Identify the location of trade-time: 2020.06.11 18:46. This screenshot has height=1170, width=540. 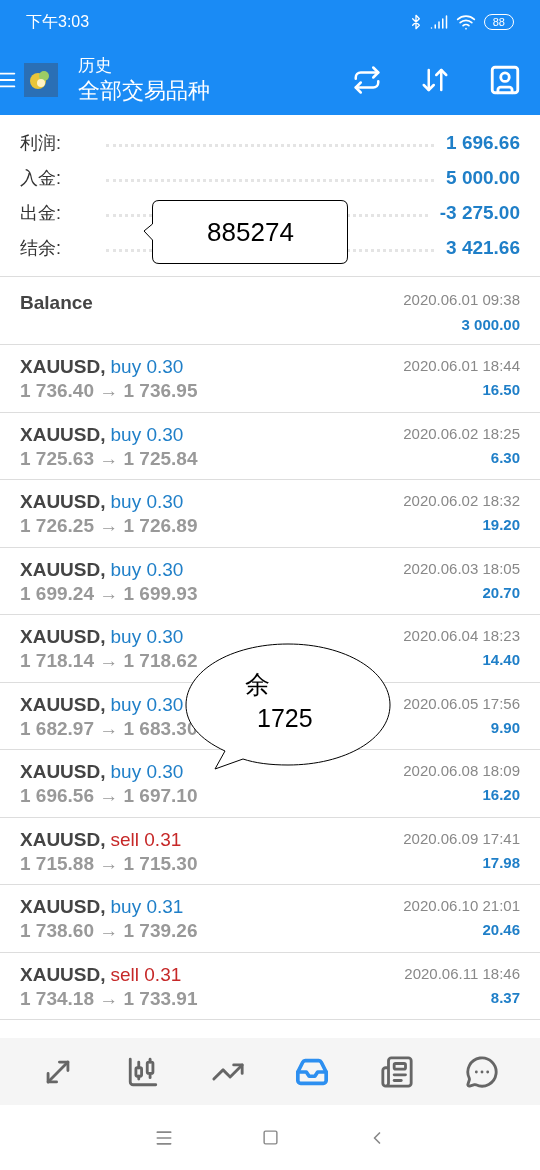
(462, 973).